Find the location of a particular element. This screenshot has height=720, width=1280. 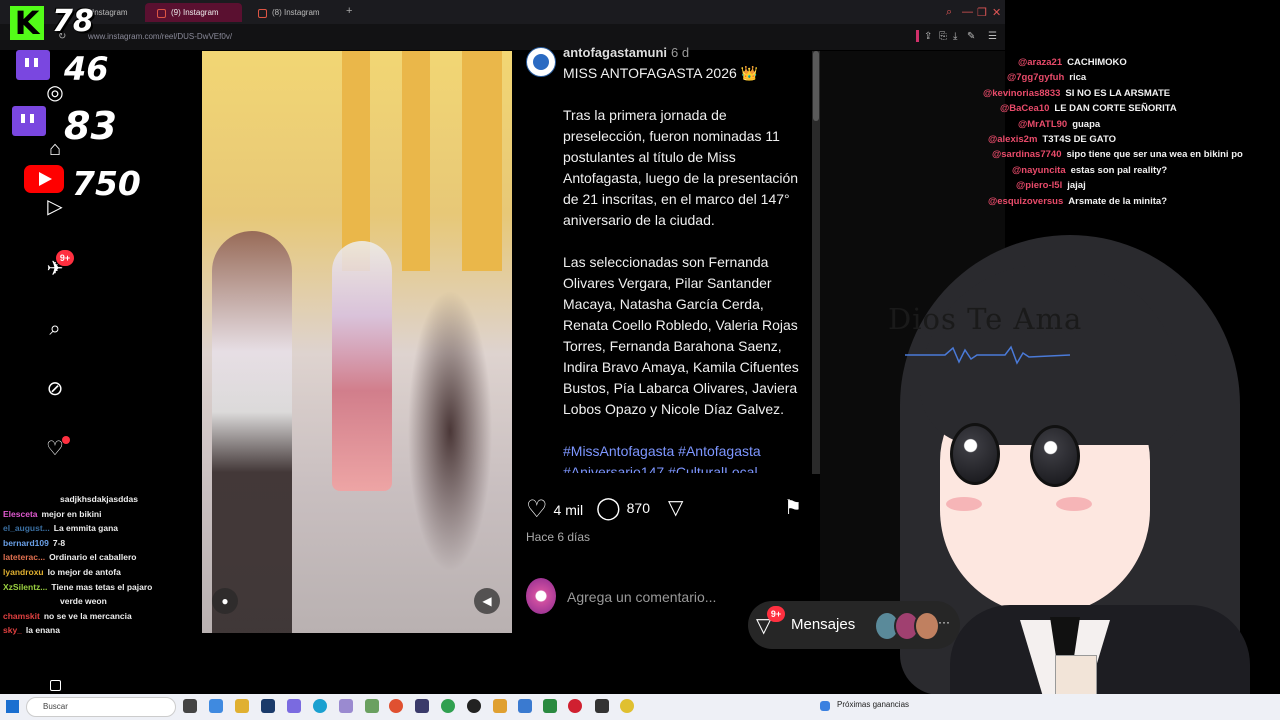

chat-username: @esquizoversus is located at coordinates (1025, 201).